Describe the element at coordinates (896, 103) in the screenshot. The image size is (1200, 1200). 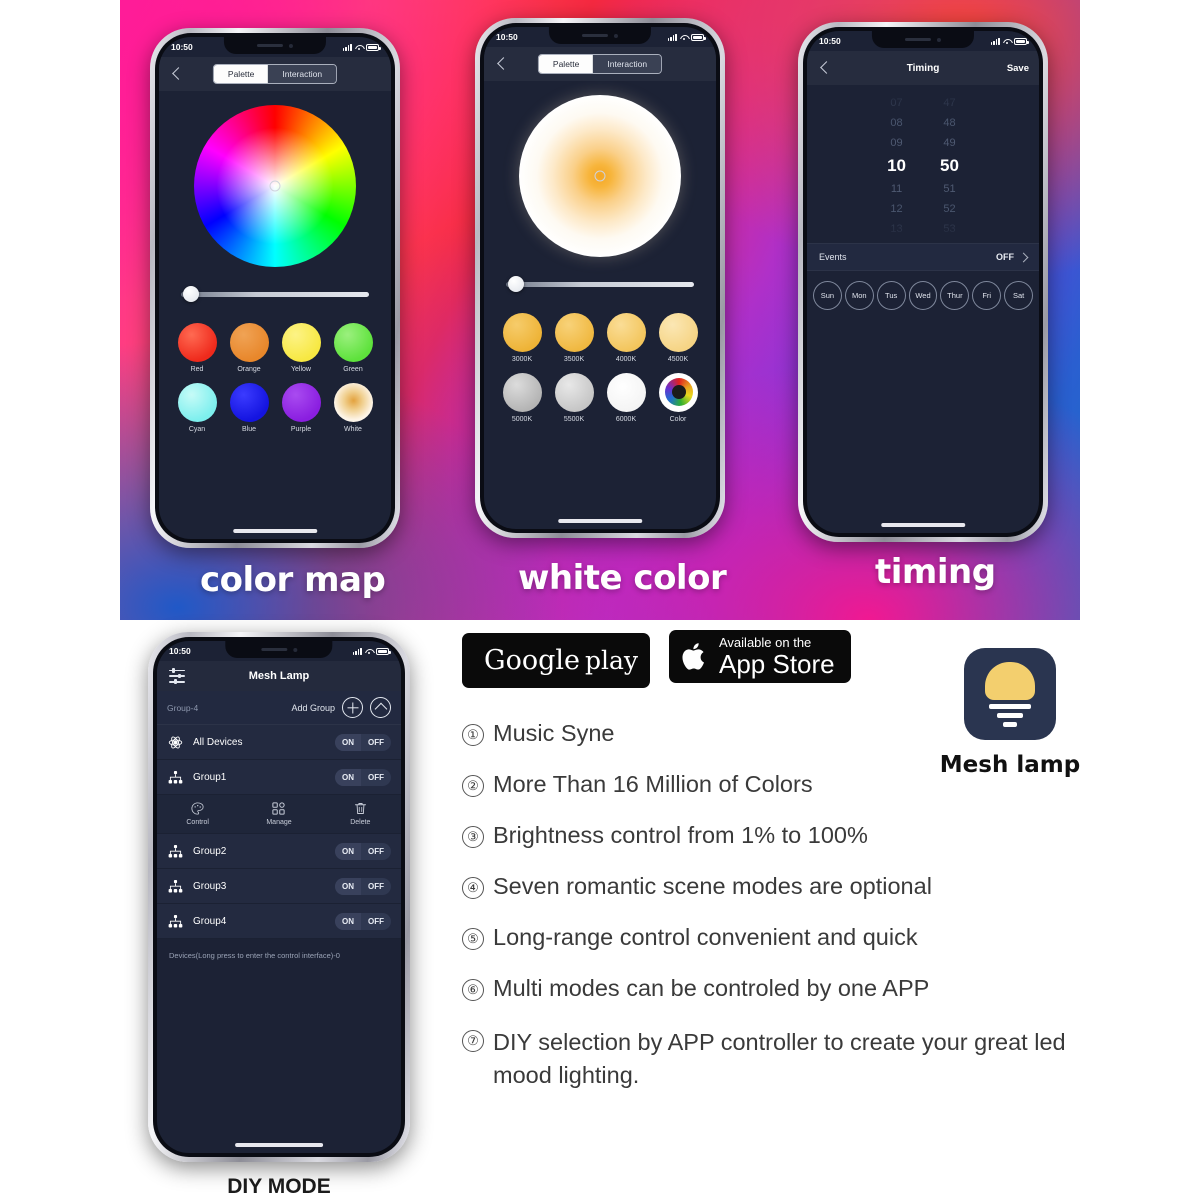
I see `hour-option: 07` at that location.